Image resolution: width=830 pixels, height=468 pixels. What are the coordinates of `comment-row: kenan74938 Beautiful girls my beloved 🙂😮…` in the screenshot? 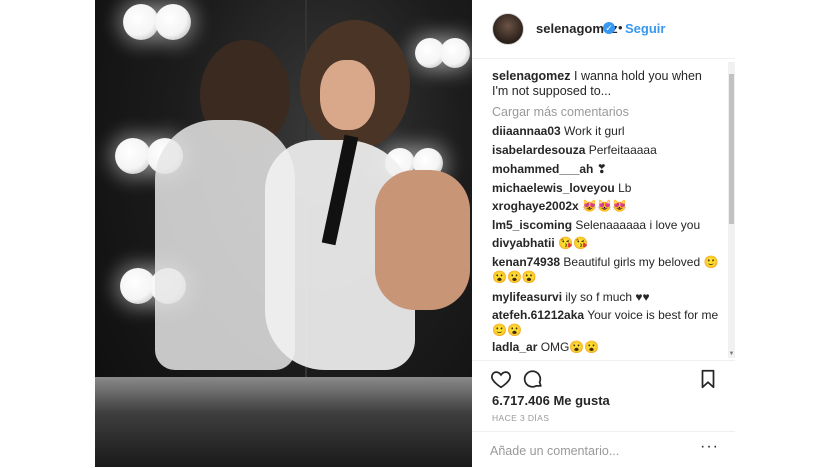 It's located at (607, 269).